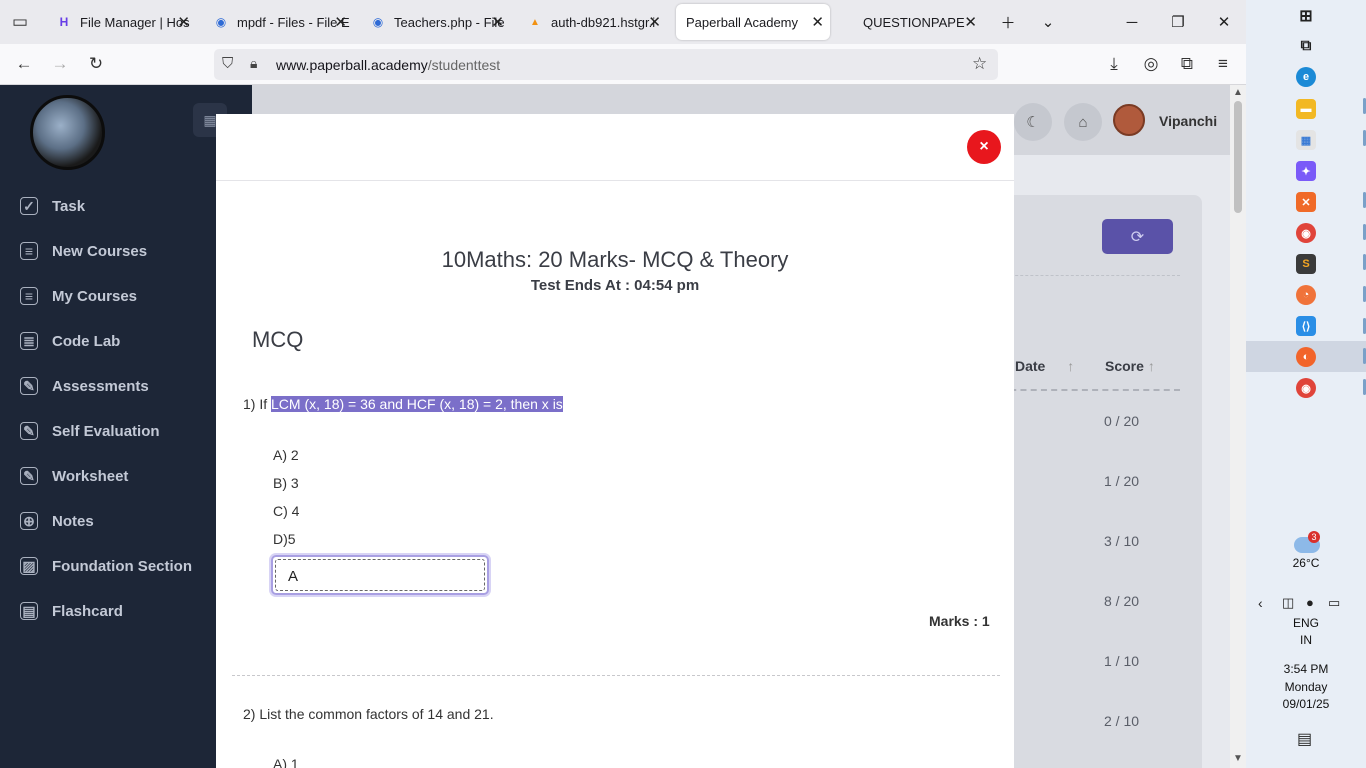 The height and width of the screenshot is (768, 1366). Describe the element at coordinates (84, 386) in the screenshot. I see `sidebar-item-assessments: ✎ Assessments` at that location.